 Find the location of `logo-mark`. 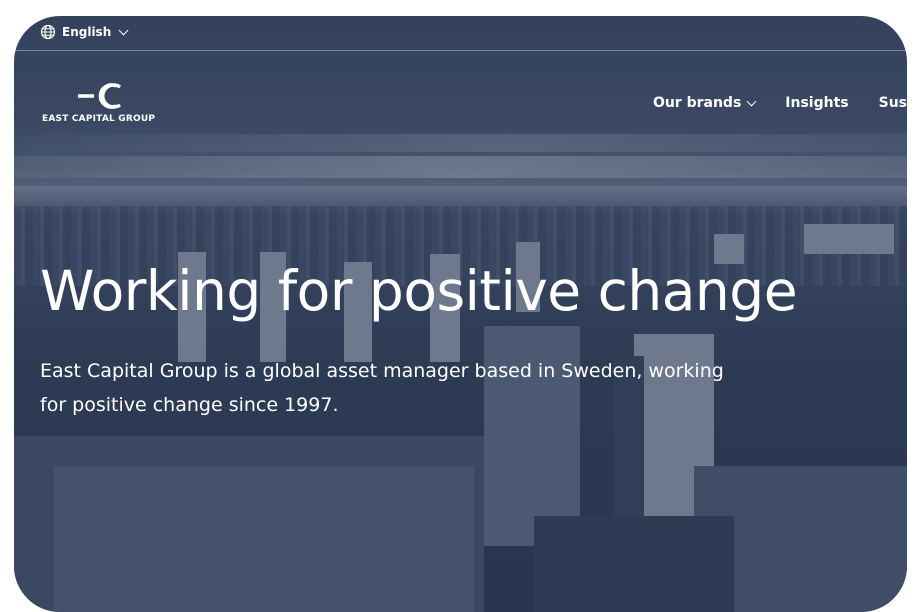

logo-mark is located at coordinates (100, 96).